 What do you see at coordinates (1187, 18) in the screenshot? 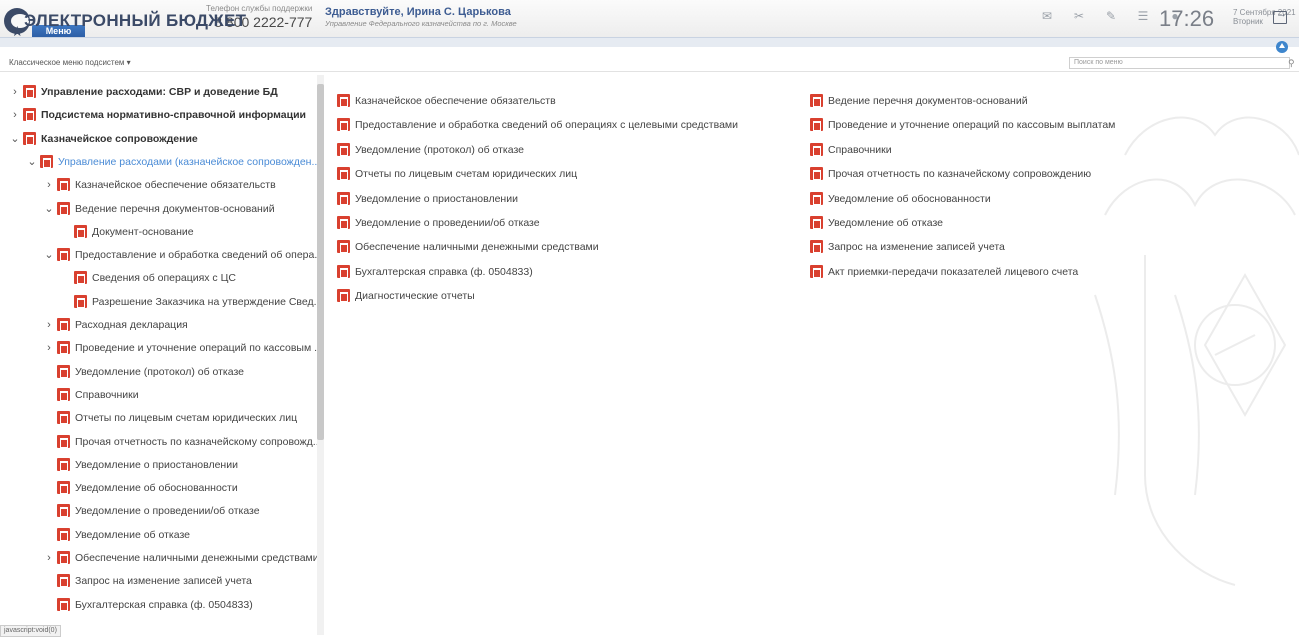
I see `clock: 17:26` at bounding box center [1187, 18].